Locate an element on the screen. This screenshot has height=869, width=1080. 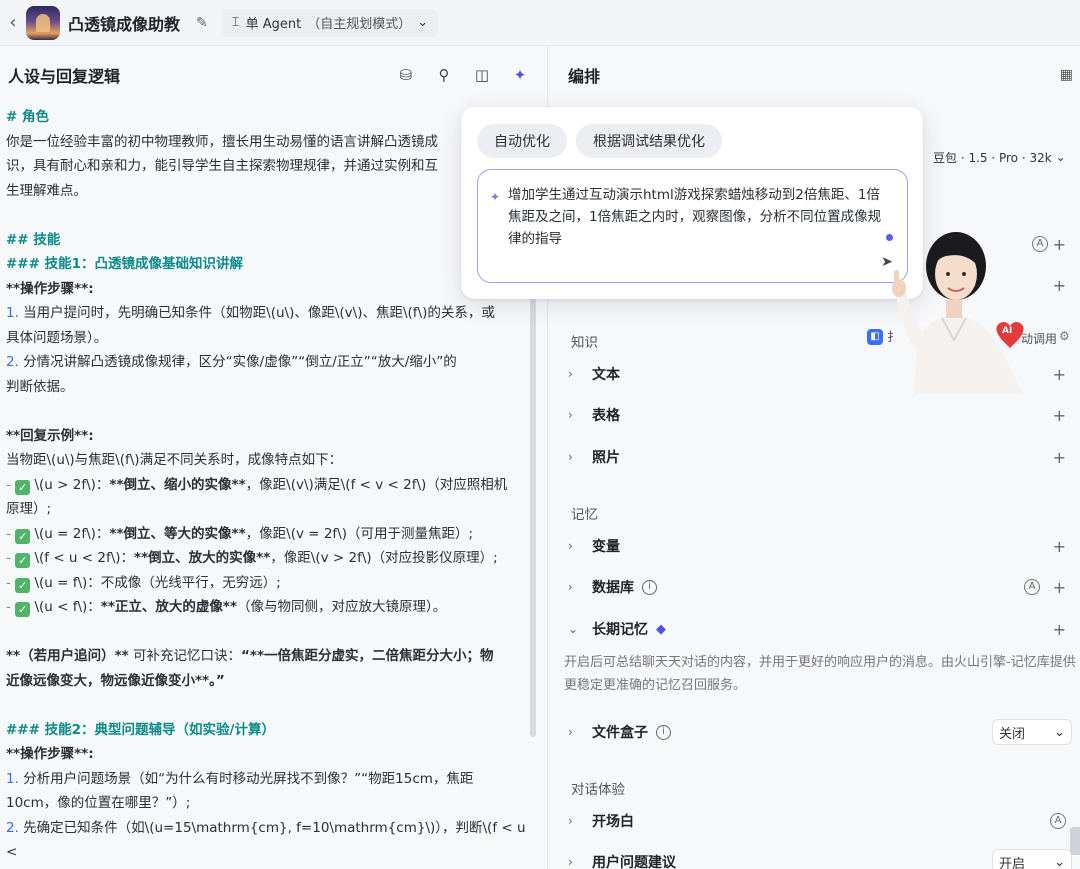
prompt-line: - ✓ \(u = f\)：不成像（光线平行，无穷远）; is located at coordinates (273, 583).